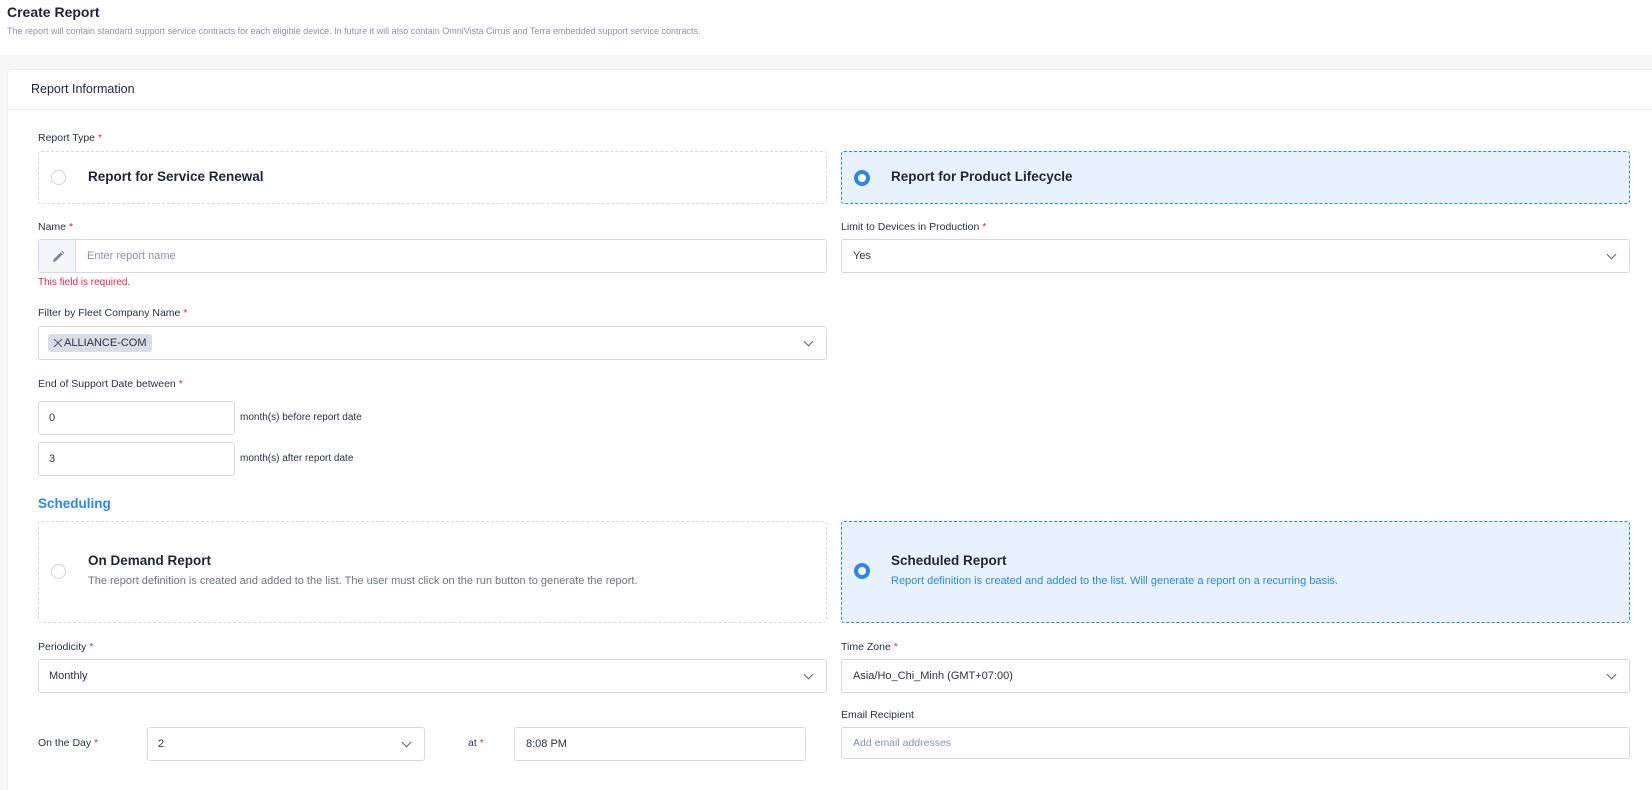  What do you see at coordinates (660, 744) in the screenshot?
I see `time-input: 8:08 PM` at bounding box center [660, 744].